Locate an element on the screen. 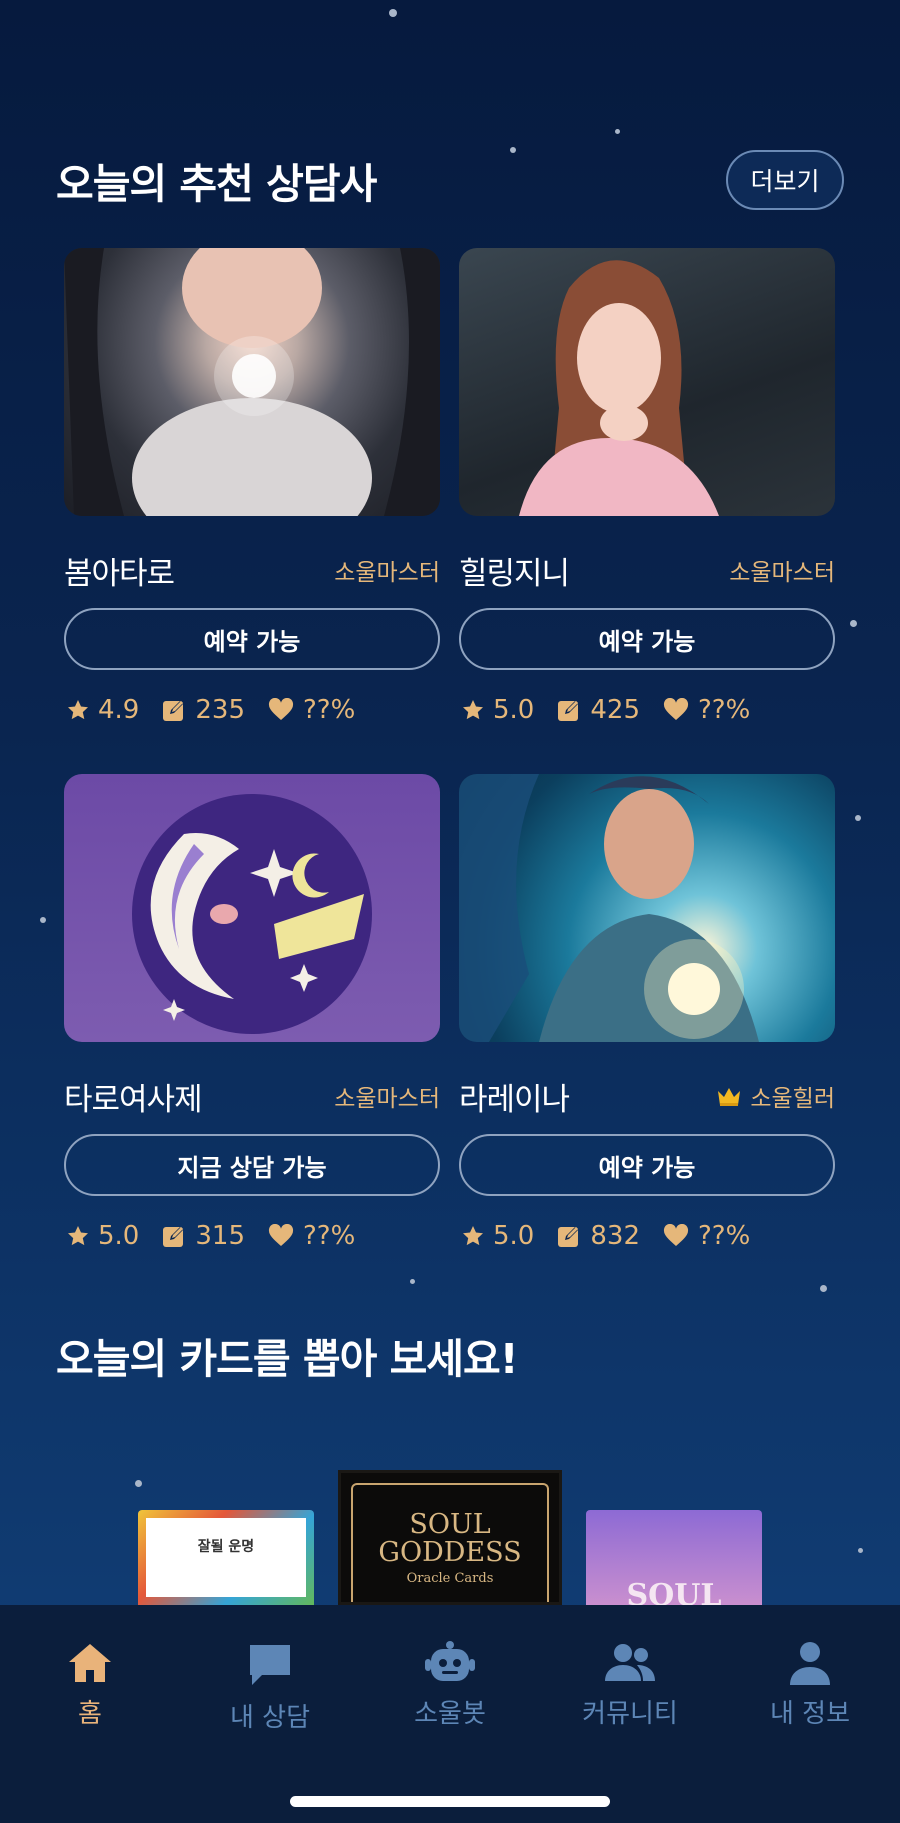 The width and height of the screenshot is (900, 1823). recommend-title: 오늘의 추천 상담사 is located at coordinates (216, 184).